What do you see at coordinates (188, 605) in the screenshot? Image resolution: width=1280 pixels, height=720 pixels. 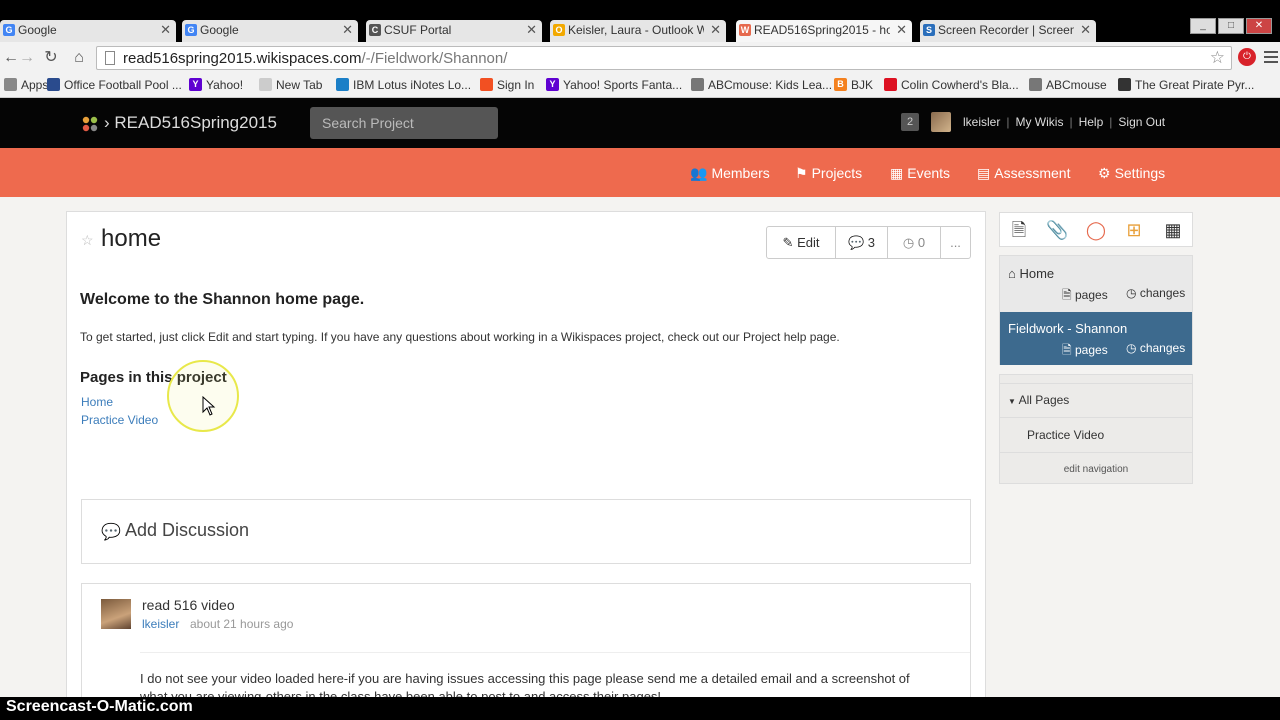 I see `thread-title: read 516 video` at bounding box center [188, 605].